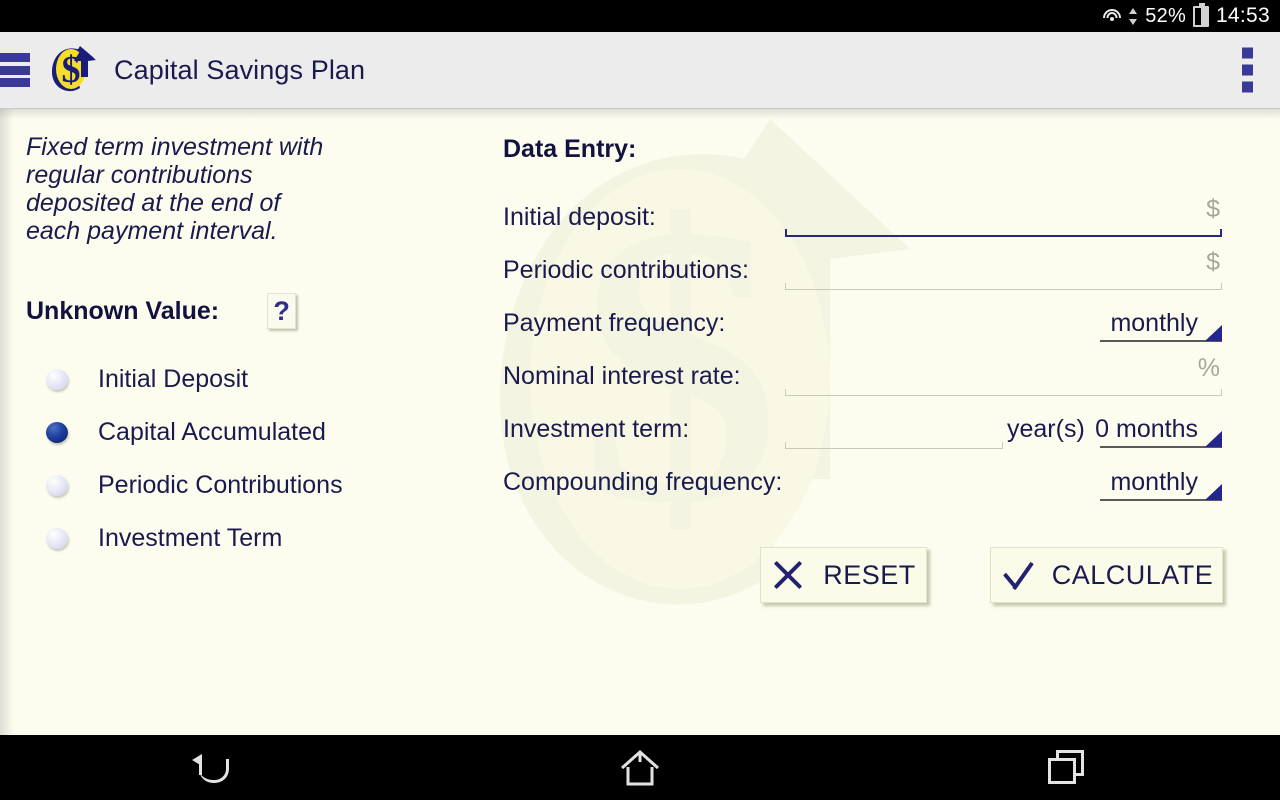  Describe the element at coordinates (1208, 368) in the screenshot. I see `percent-suffix-label: %` at that location.